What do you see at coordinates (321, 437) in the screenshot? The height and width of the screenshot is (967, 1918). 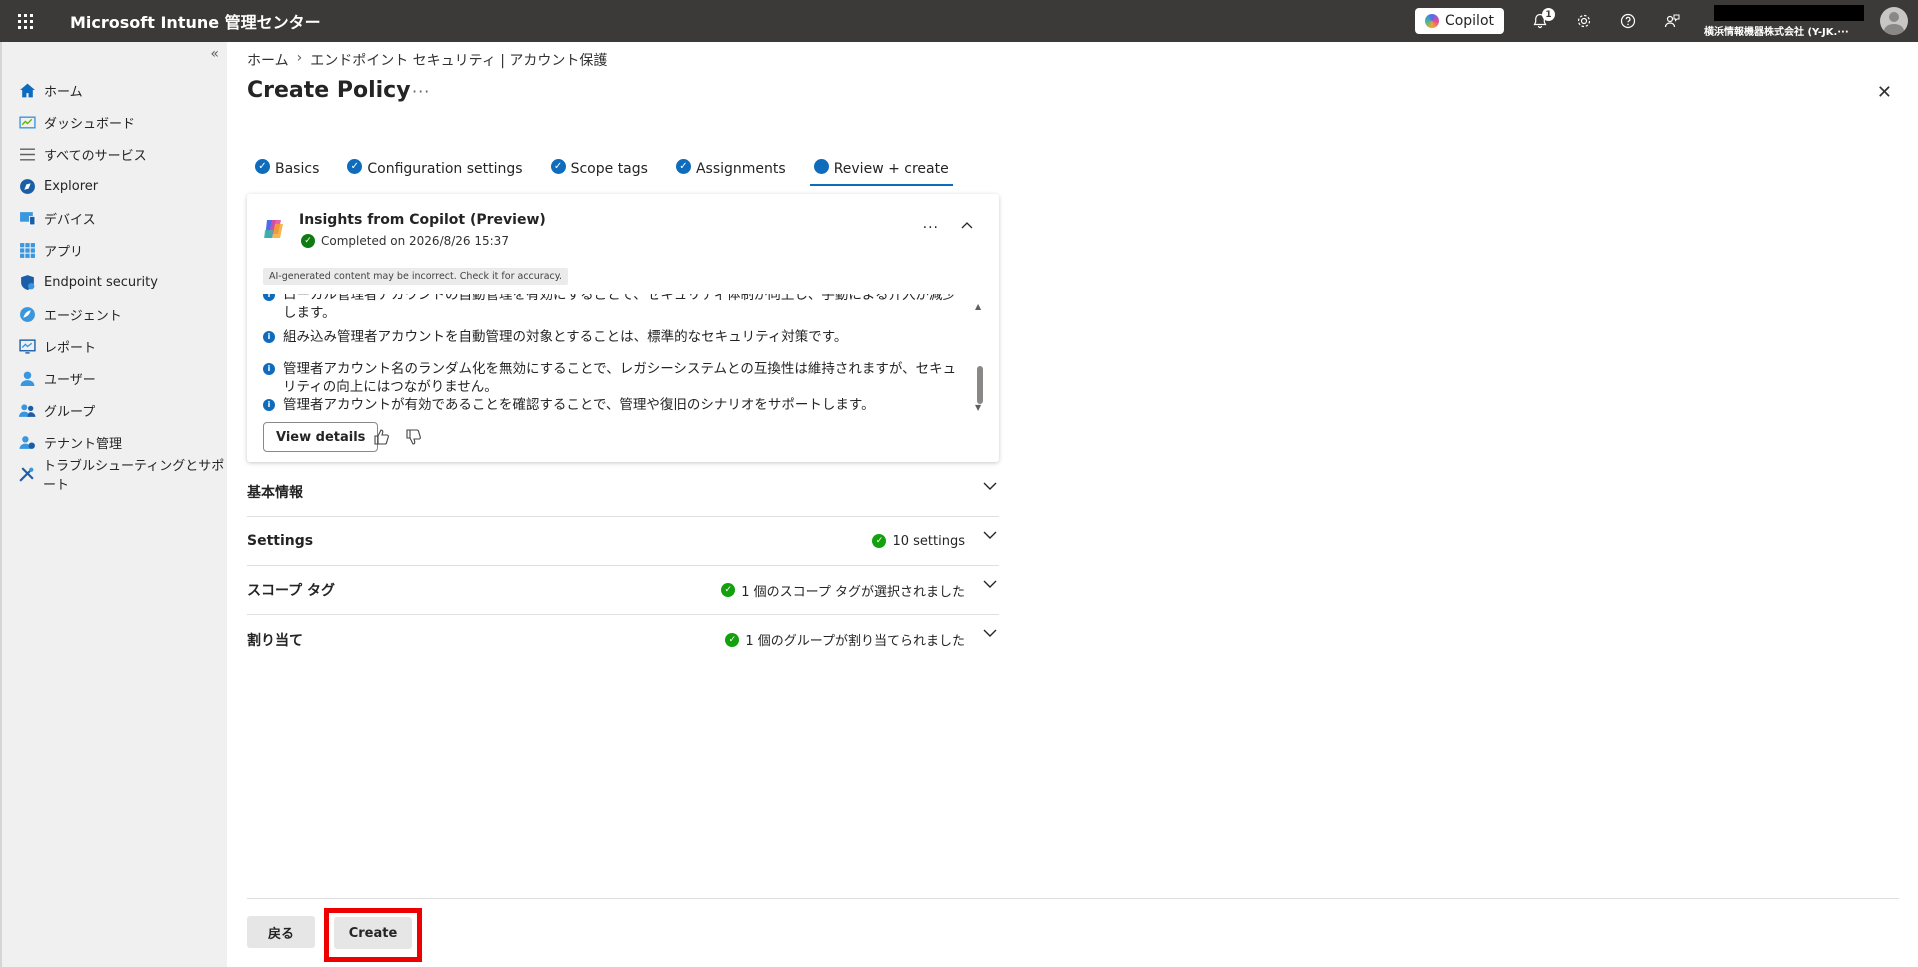 I see `view-details-button: View details` at bounding box center [321, 437].